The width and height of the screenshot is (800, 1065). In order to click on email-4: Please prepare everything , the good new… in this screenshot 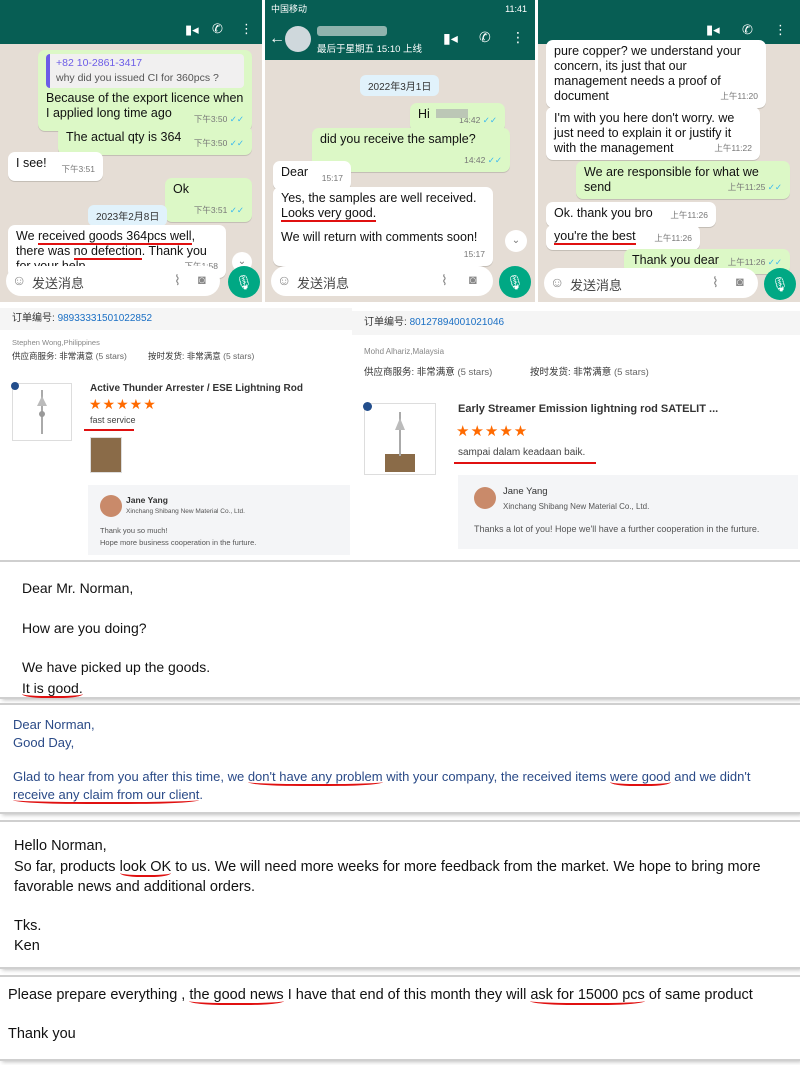, I will do `click(400, 1018)`.